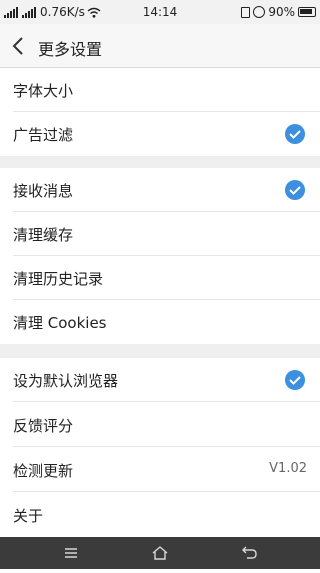 The width and height of the screenshot is (320, 573). I want to click on chevron-left-icon, so click(17, 46).